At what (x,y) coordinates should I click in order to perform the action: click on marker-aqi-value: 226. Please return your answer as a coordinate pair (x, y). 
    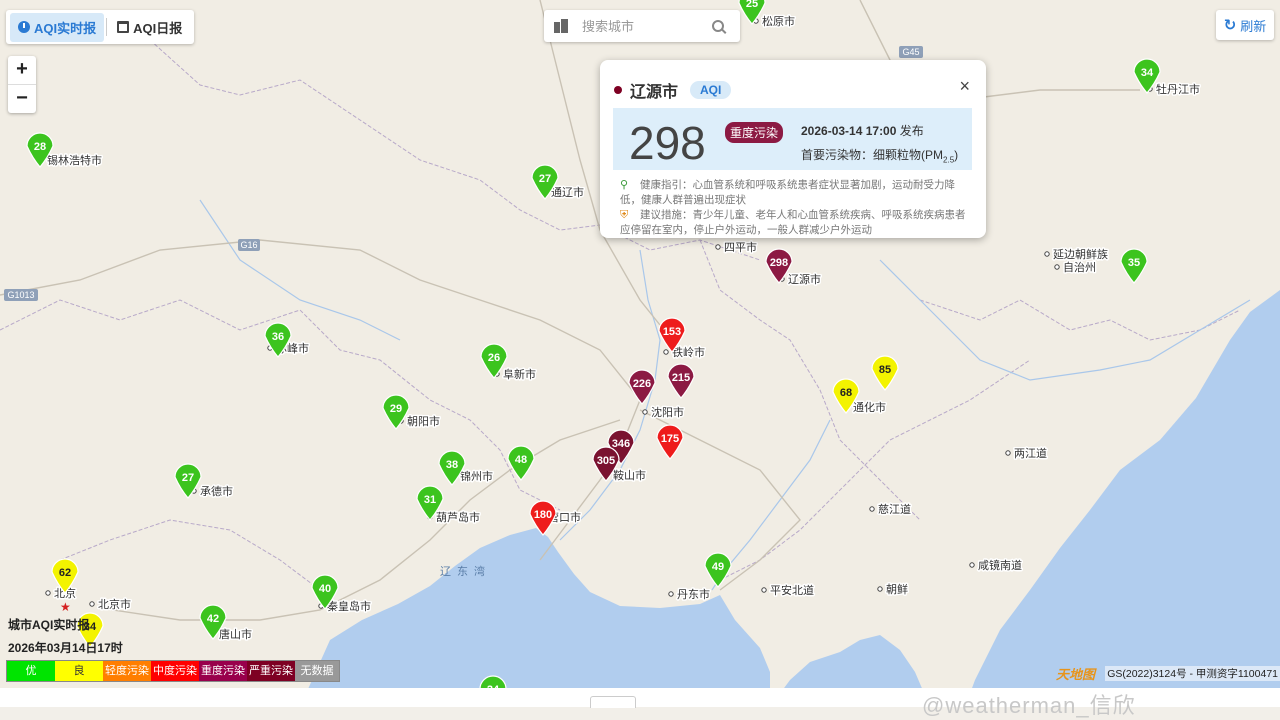
    Looking at the image, I should click on (642, 384).